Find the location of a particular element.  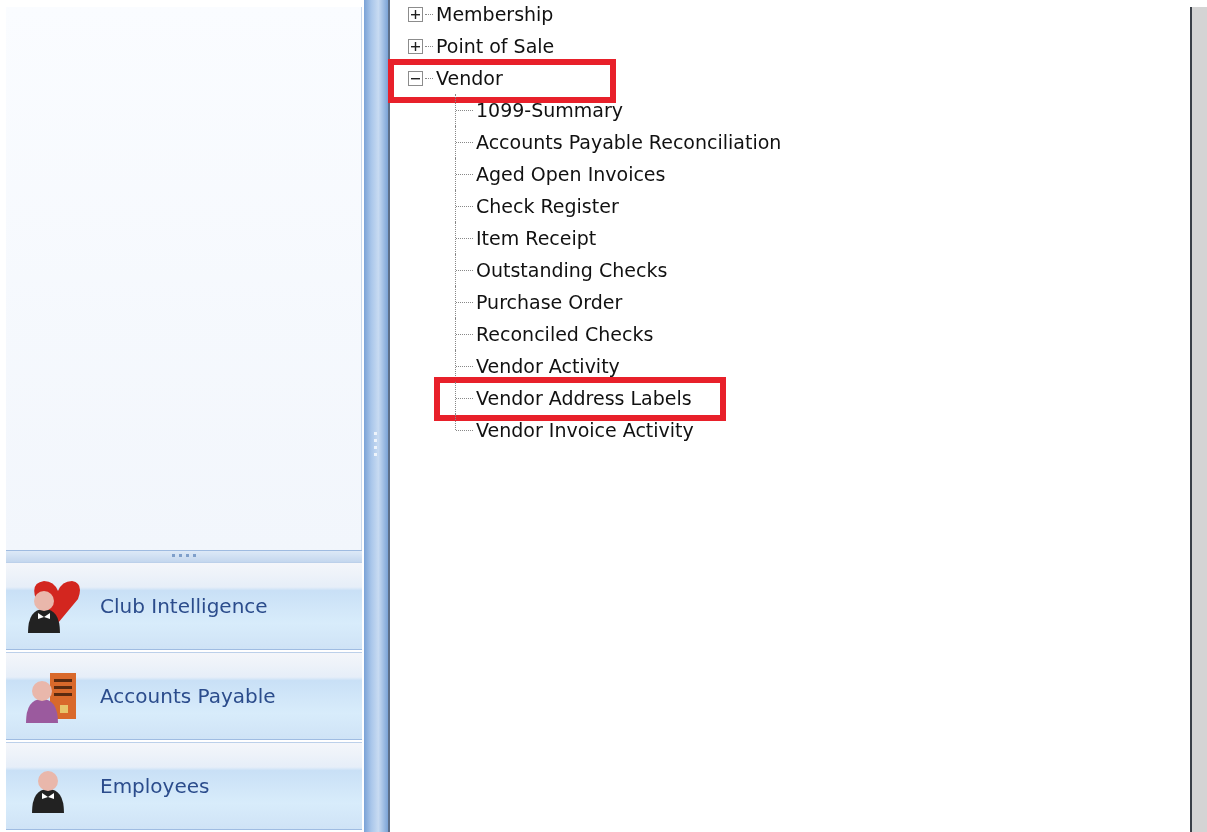

tree-item-label: Item Receipt is located at coordinates (536, 238).